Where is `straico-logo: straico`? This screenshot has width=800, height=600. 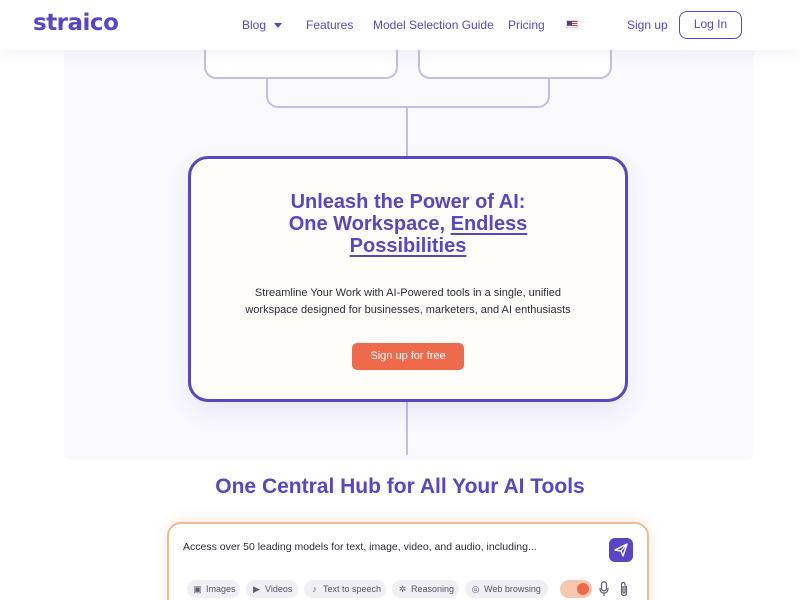
straico-logo: straico is located at coordinates (76, 23).